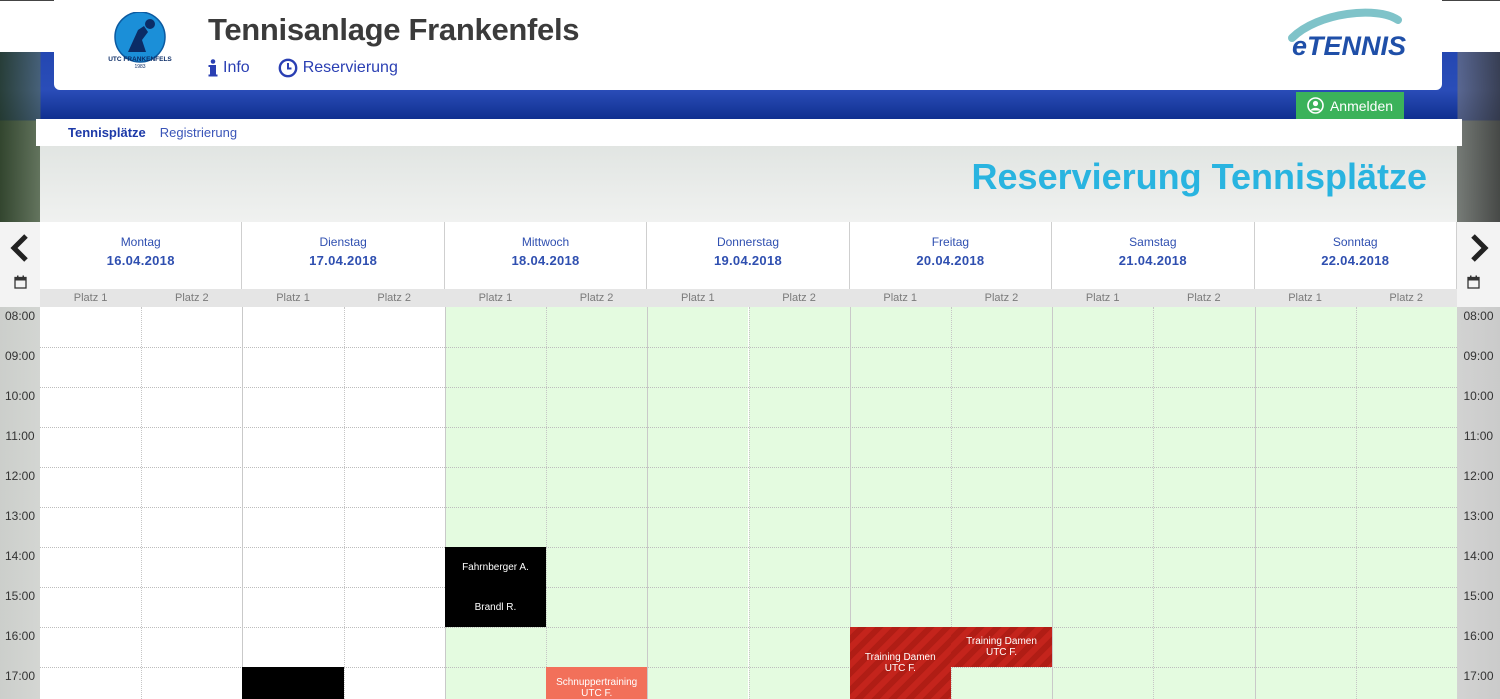 This screenshot has height=699, width=1500. What do you see at coordinates (236, 67) in the screenshot?
I see `nav-info-label: Info` at bounding box center [236, 67].